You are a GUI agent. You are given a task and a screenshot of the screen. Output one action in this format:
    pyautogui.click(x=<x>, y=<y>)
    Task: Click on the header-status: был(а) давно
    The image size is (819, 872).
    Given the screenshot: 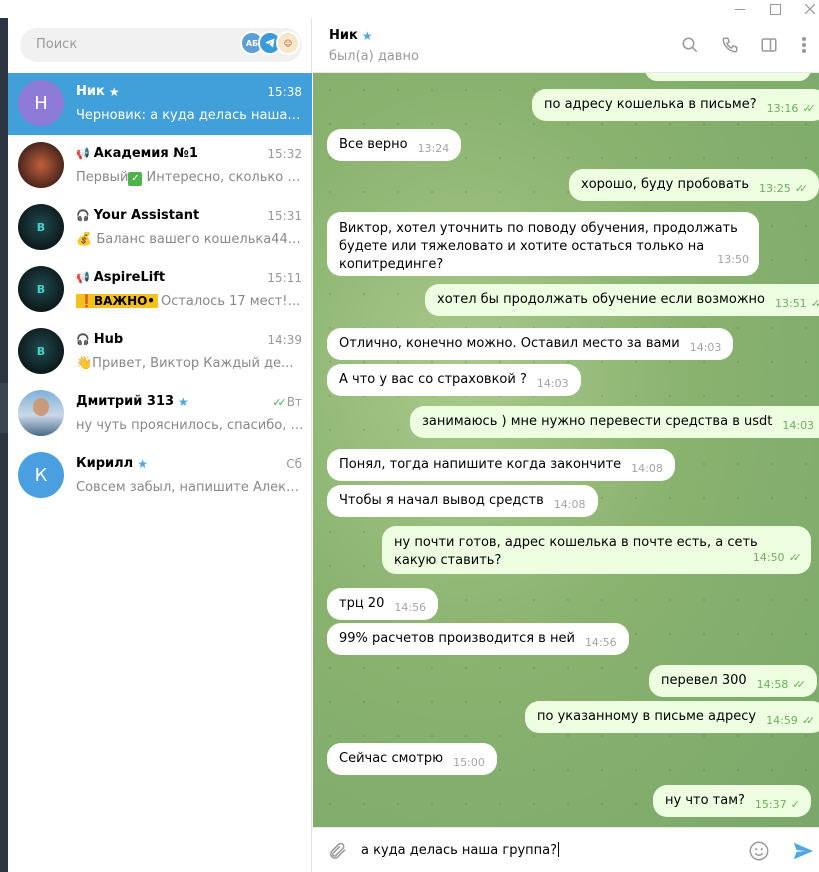 What is the action you would take?
    pyautogui.click(x=374, y=56)
    